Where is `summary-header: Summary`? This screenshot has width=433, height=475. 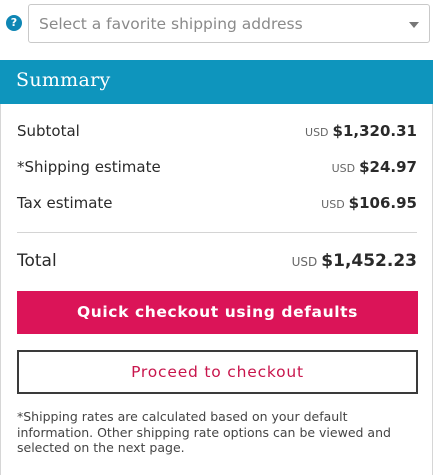 summary-header: Summary is located at coordinates (216, 82).